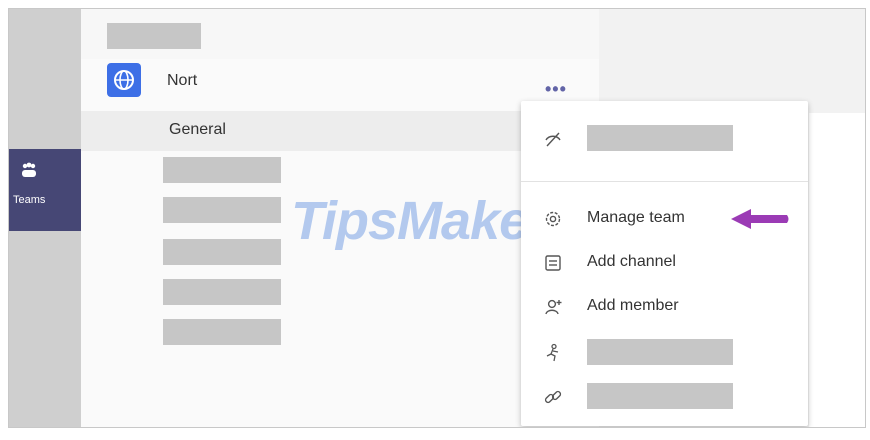  Describe the element at coordinates (664, 181) in the screenshot. I see `menu-divider` at that location.